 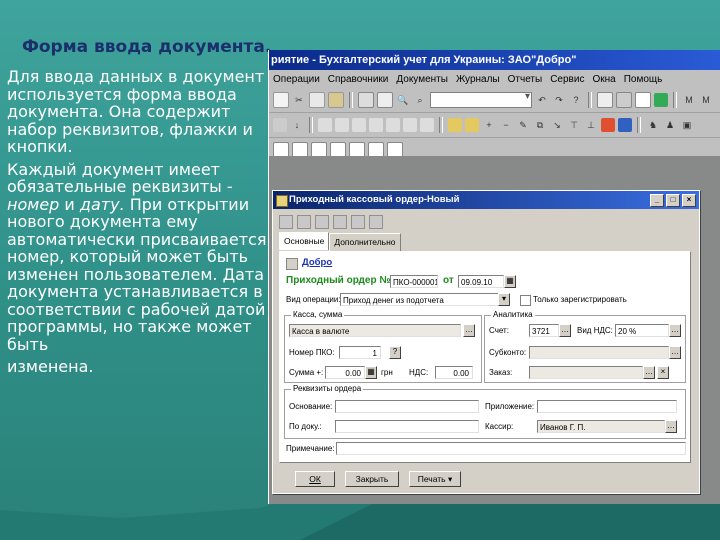 What do you see at coordinates (625, 125) in the screenshot?
I see `structure-icon` at bounding box center [625, 125].